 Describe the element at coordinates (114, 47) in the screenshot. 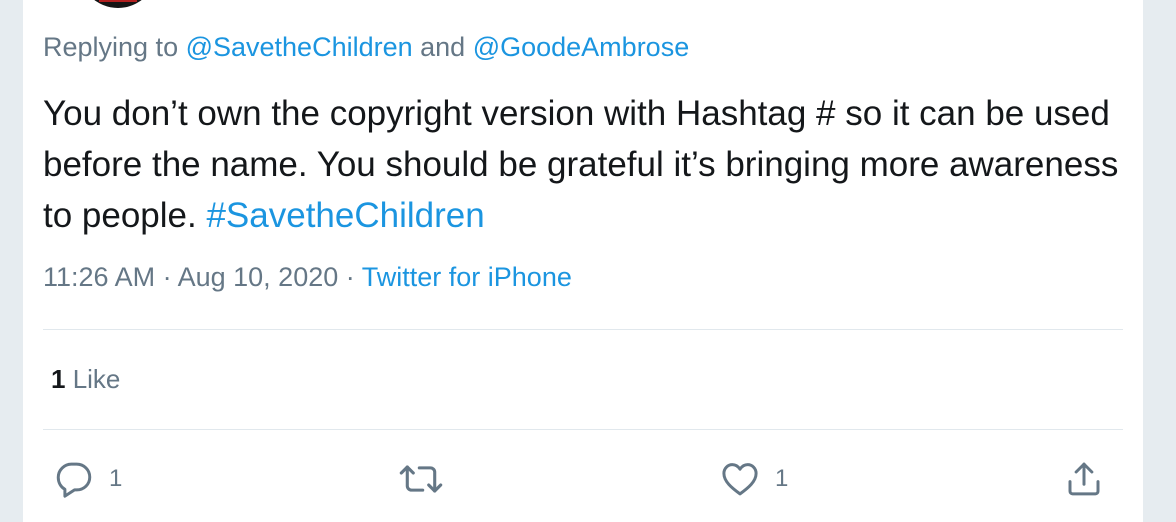

I see `replying-to-prefix: Replying to` at that location.